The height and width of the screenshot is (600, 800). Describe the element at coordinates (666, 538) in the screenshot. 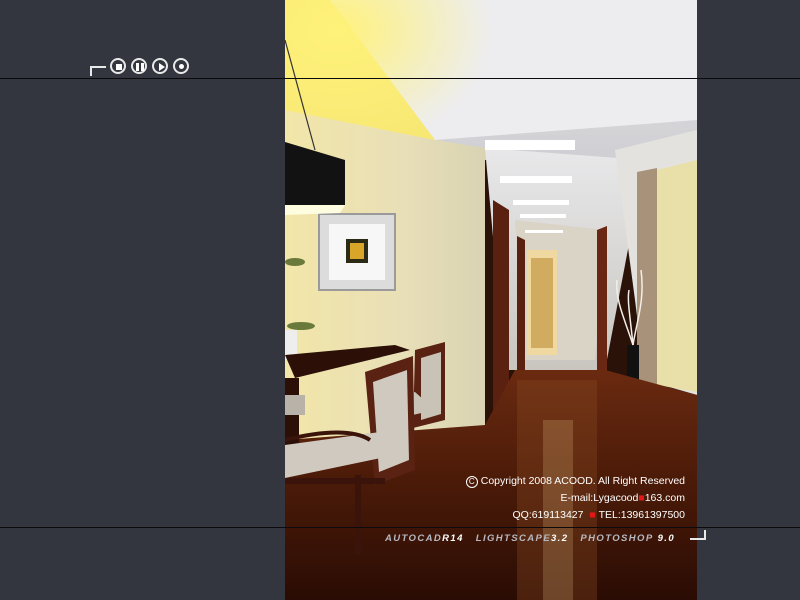

I see `software-version: 9.0` at that location.